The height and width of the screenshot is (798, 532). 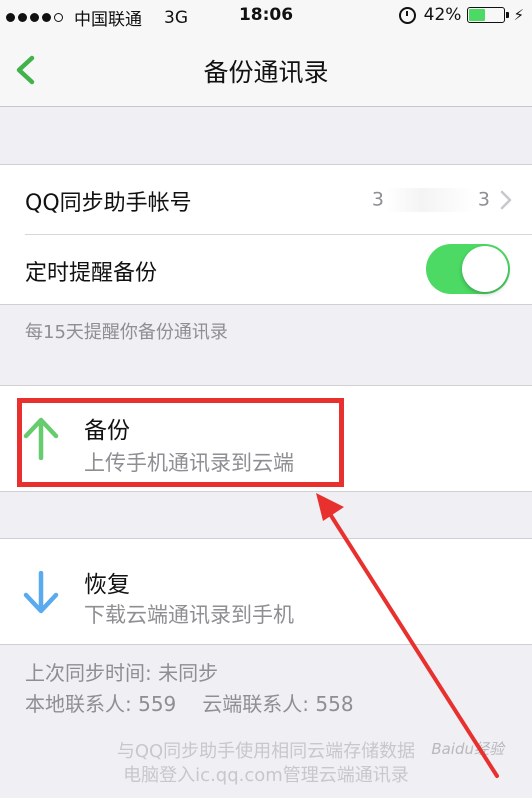 What do you see at coordinates (266, 269) in the screenshot?
I see `reminder-row: 定时提醒备份` at bounding box center [266, 269].